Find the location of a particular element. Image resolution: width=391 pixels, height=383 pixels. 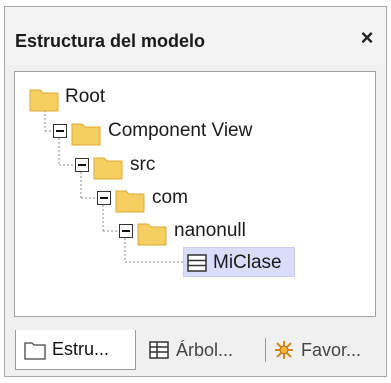

close-icon: × is located at coordinates (367, 38).